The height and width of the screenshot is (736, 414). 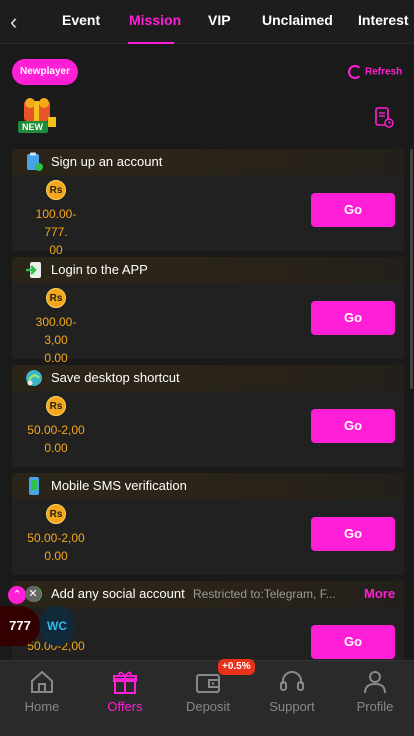 I want to click on reward-line-1: 100.00-777., so click(x=56, y=223).